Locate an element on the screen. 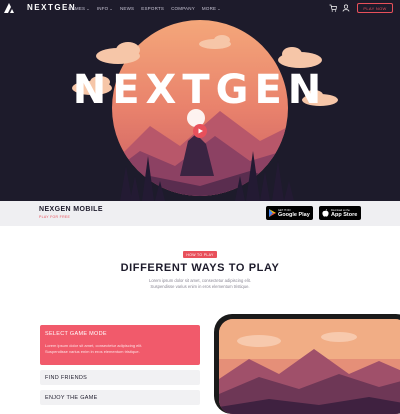 The image size is (400, 414). menu-item-esports: ESPORTS is located at coordinates (152, 8).